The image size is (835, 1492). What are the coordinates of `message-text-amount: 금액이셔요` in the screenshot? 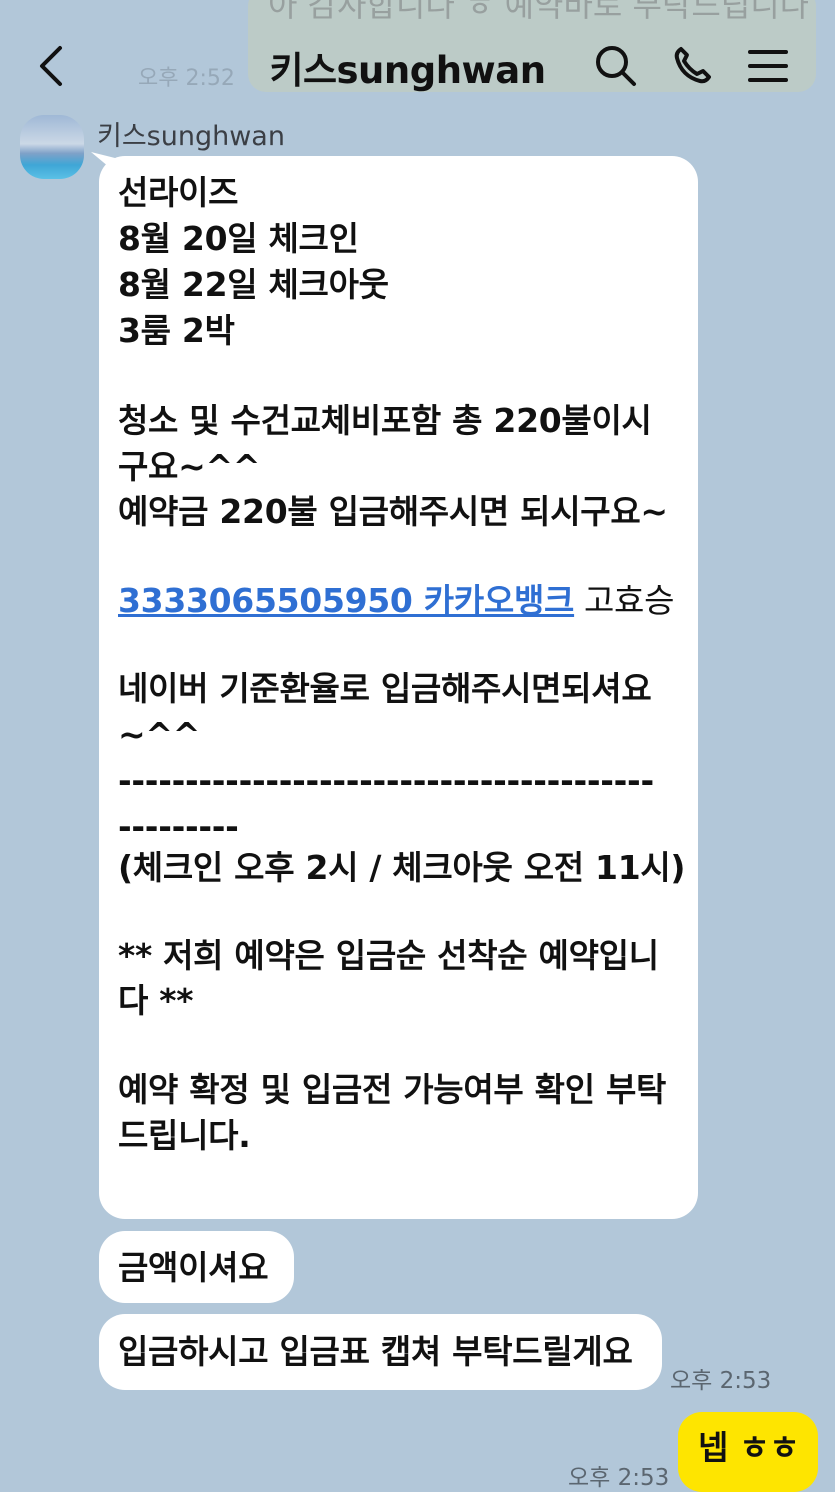 It's located at (193, 1267).